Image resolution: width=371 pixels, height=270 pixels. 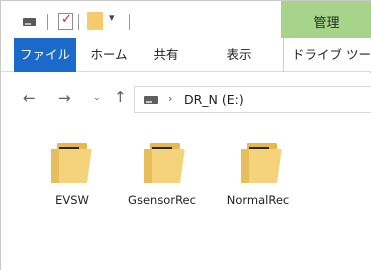 I want to click on folder-name: EVSW, so click(x=72, y=200).